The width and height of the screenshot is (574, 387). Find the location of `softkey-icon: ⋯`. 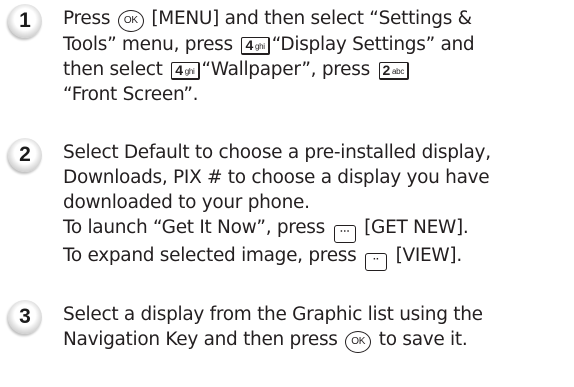

softkey-icon: ⋯ is located at coordinates (344, 234).